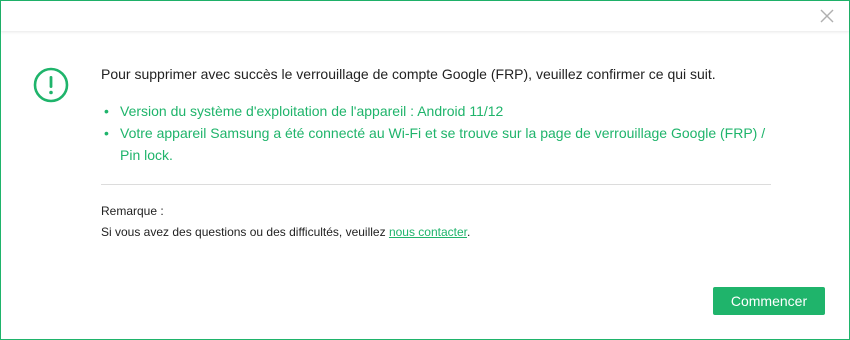 This screenshot has height=340, width=850. What do you see at coordinates (428, 232) in the screenshot?
I see `contact-link: nous contacter` at bounding box center [428, 232].